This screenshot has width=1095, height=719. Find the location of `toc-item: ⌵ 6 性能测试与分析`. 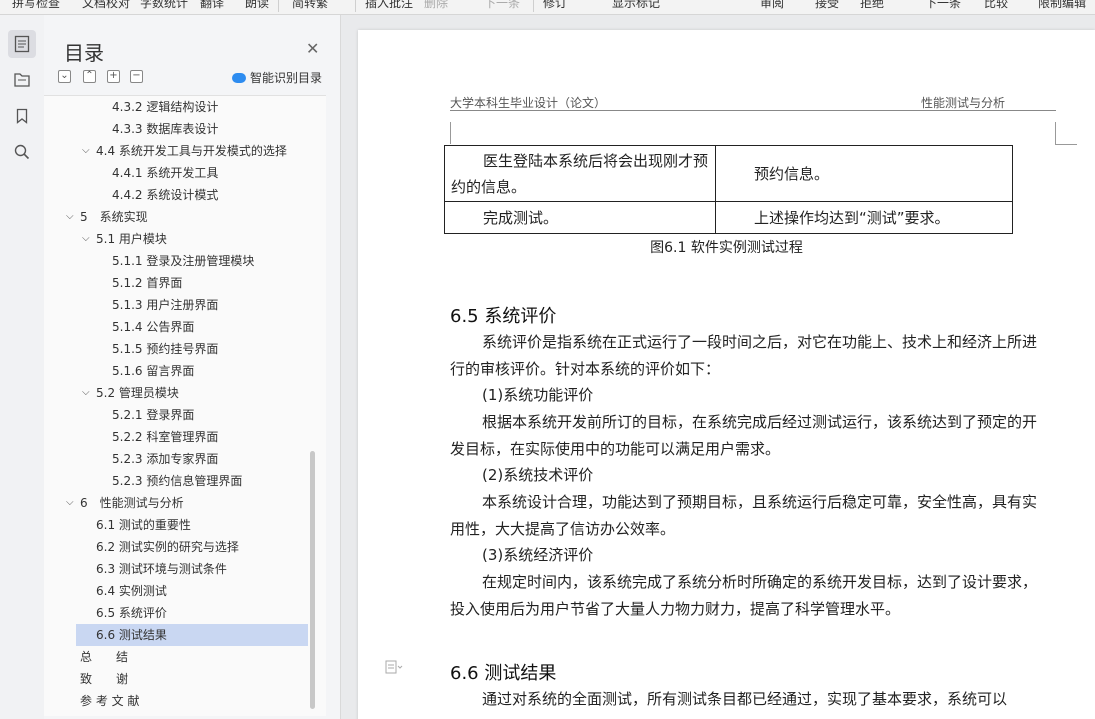

toc-item: ⌵ 6 性能测试与分析 is located at coordinates (176, 503).